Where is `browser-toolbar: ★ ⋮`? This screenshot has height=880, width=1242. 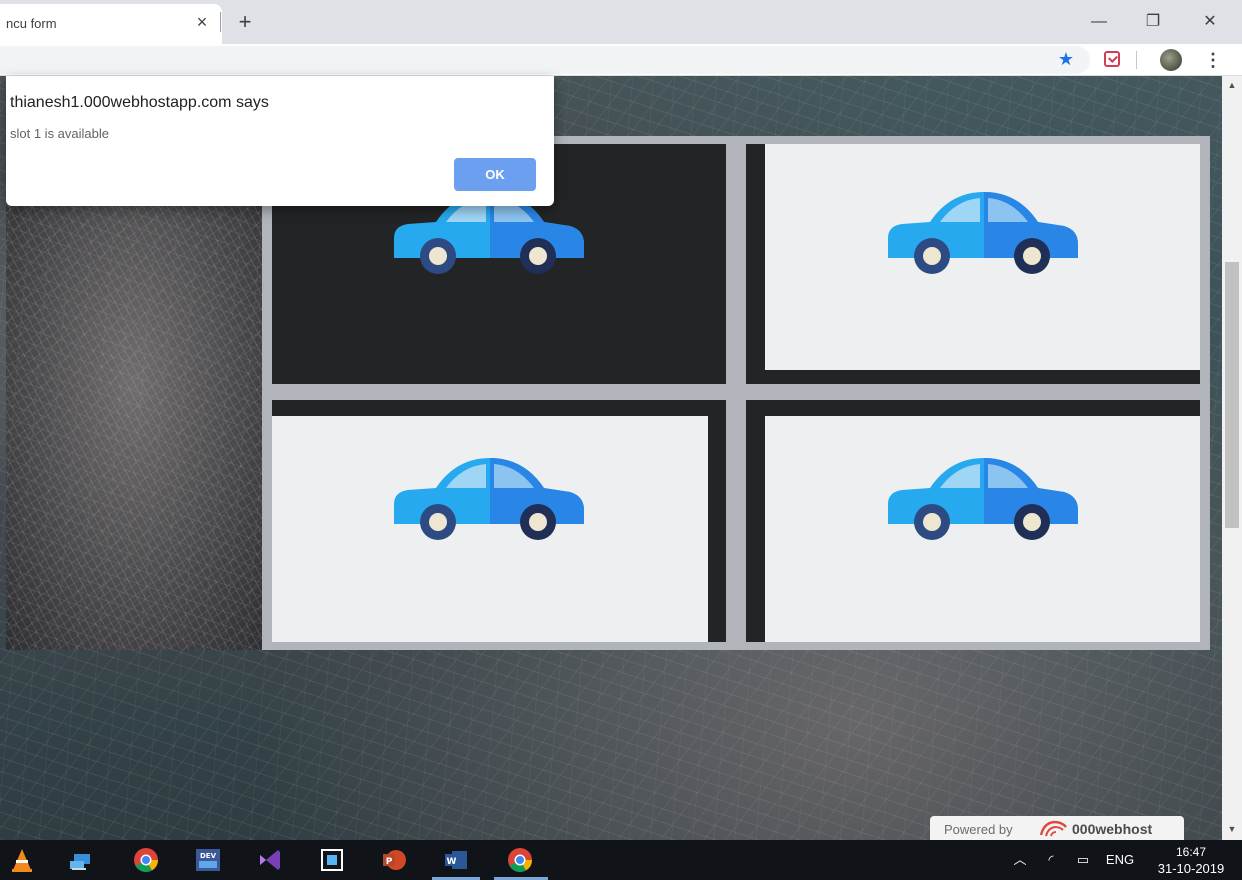
browser-toolbar: ★ ⋮ is located at coordinates (621, 60).